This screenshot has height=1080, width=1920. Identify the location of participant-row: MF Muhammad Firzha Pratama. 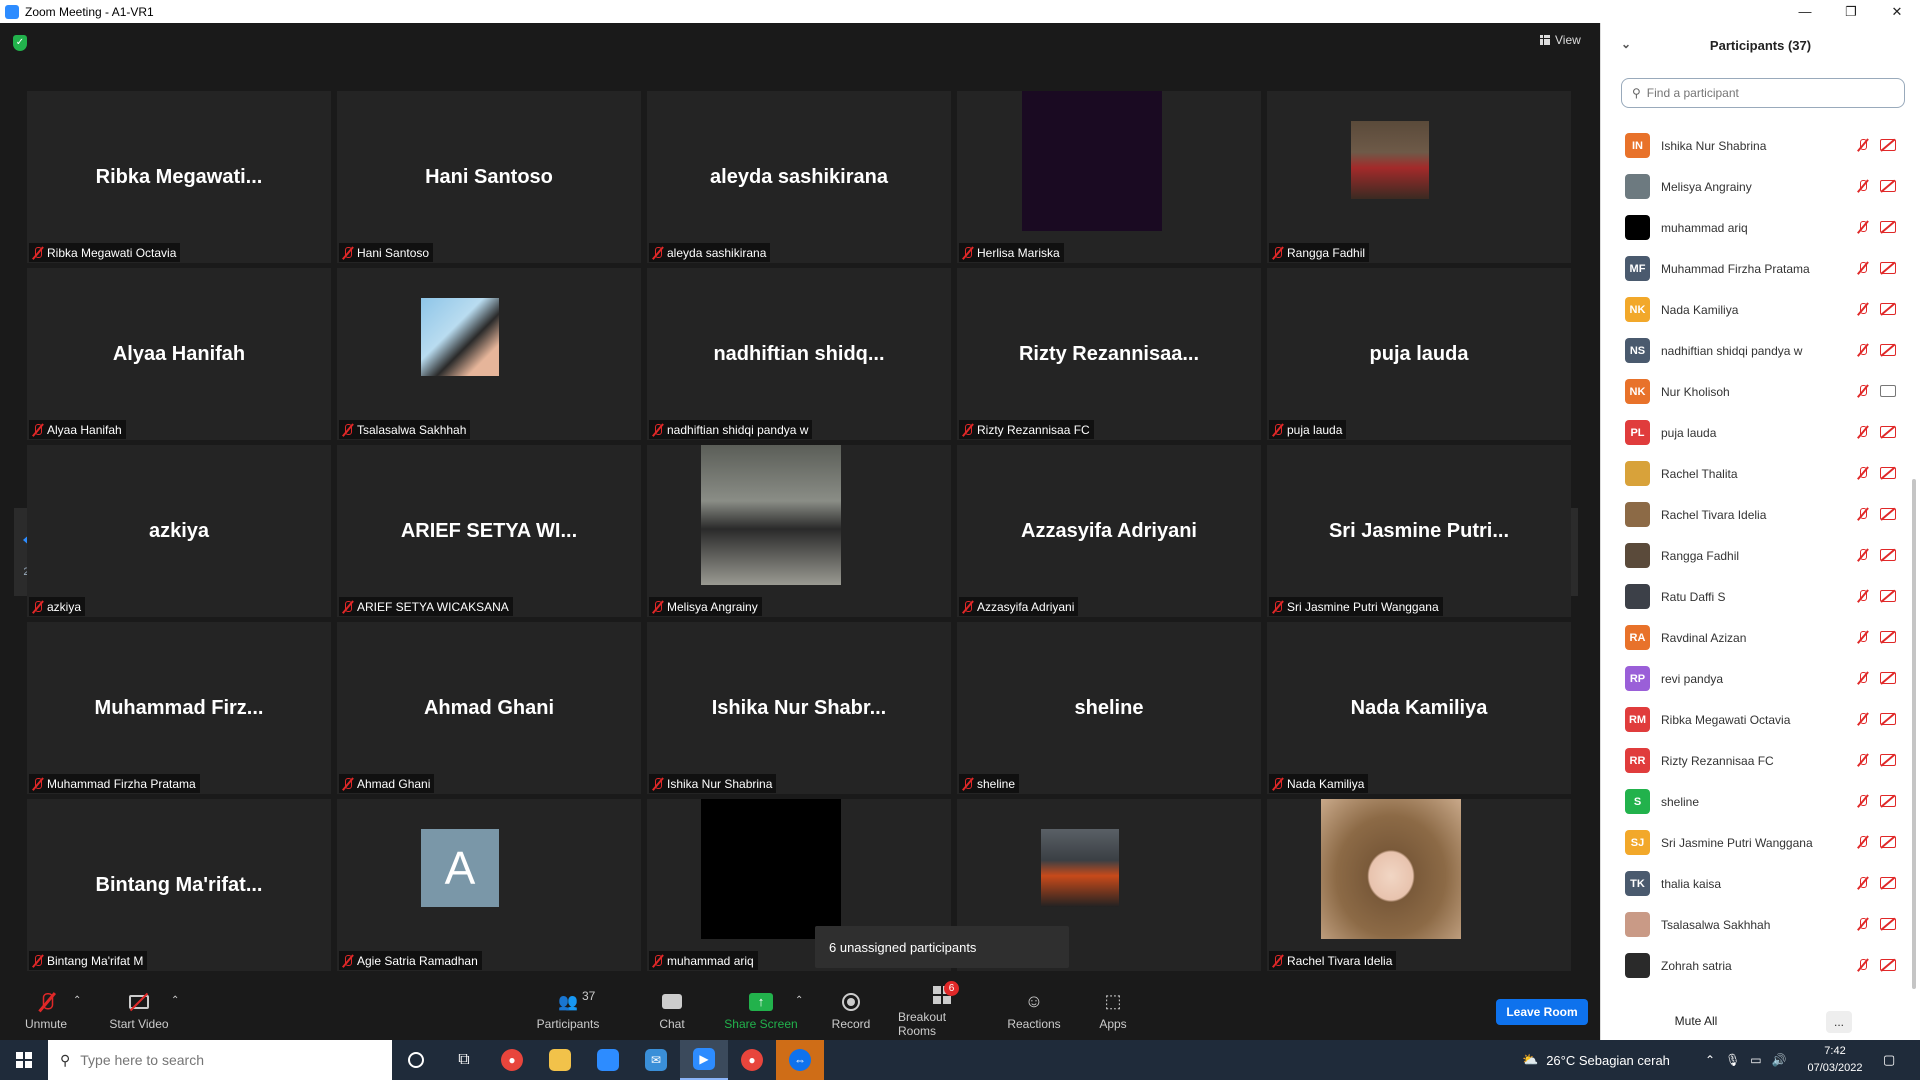
(1756, 268).